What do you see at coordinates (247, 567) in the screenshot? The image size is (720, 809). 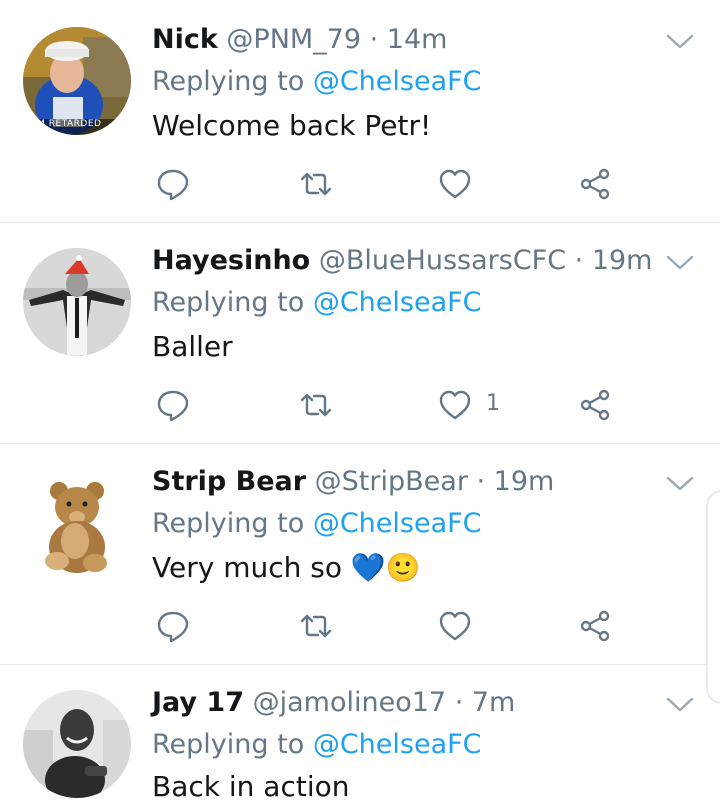 I see `tweet-text-body: Very much so` at bounding box center [247, 567].